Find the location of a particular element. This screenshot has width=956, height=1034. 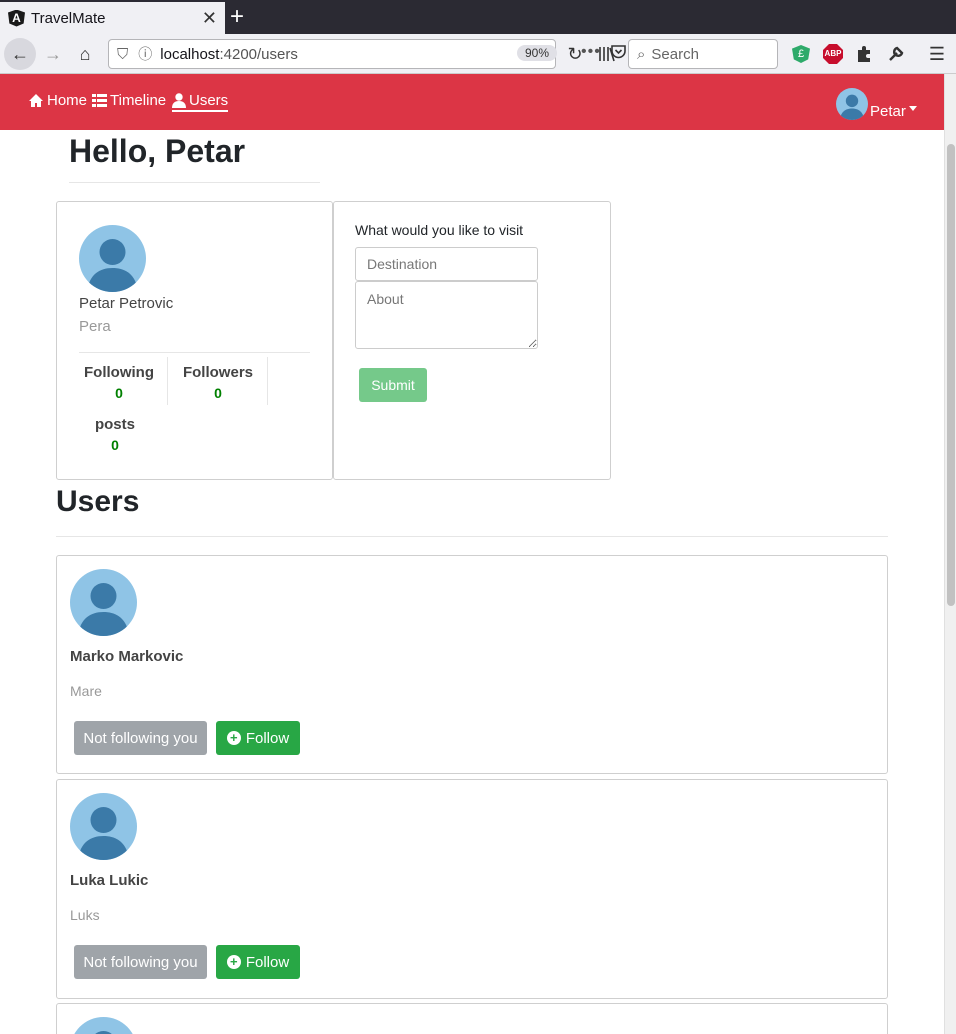

hamburger-menu-icon: ☰ is located at coordinates (937, 54).